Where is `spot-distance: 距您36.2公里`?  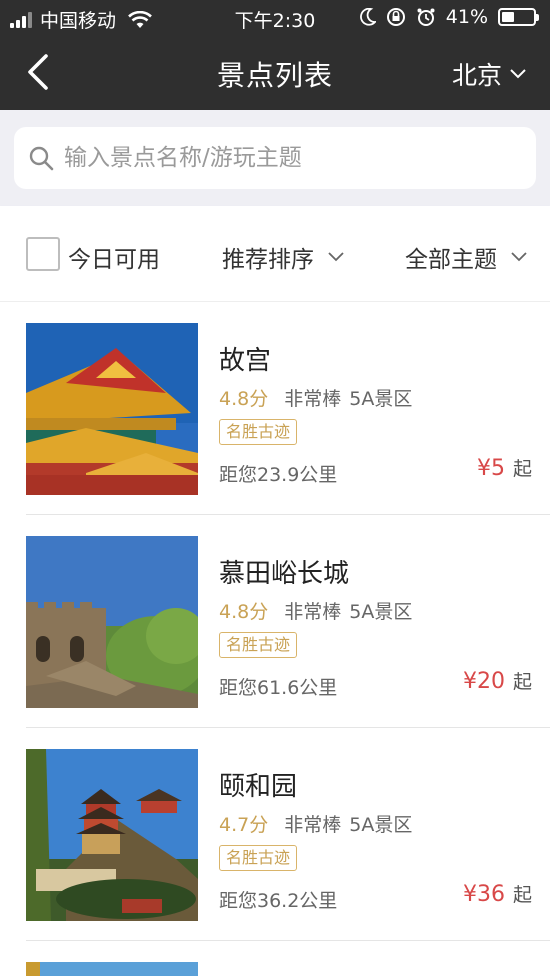
spot-distance: 距您36.2公里 is located at coordinates (278, 901).